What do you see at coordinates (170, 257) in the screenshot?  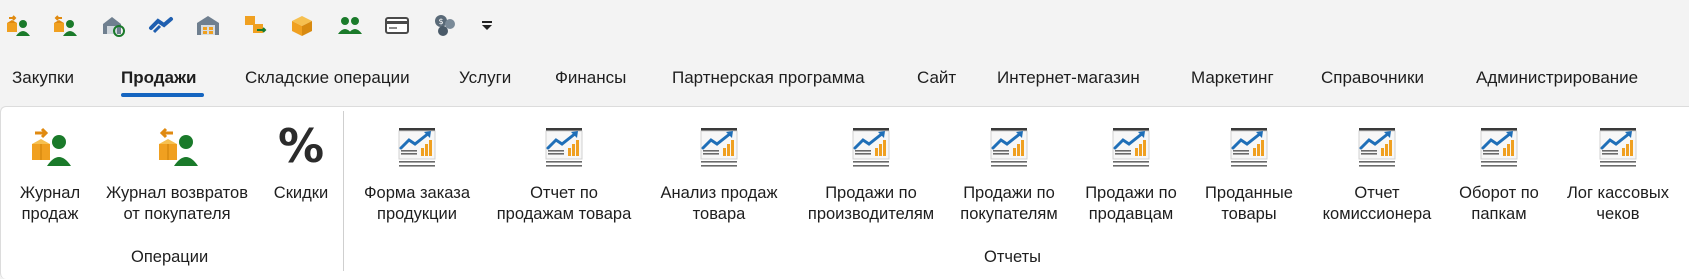 I see `group-label-operations: Операции` at bounding box center [170, 257].